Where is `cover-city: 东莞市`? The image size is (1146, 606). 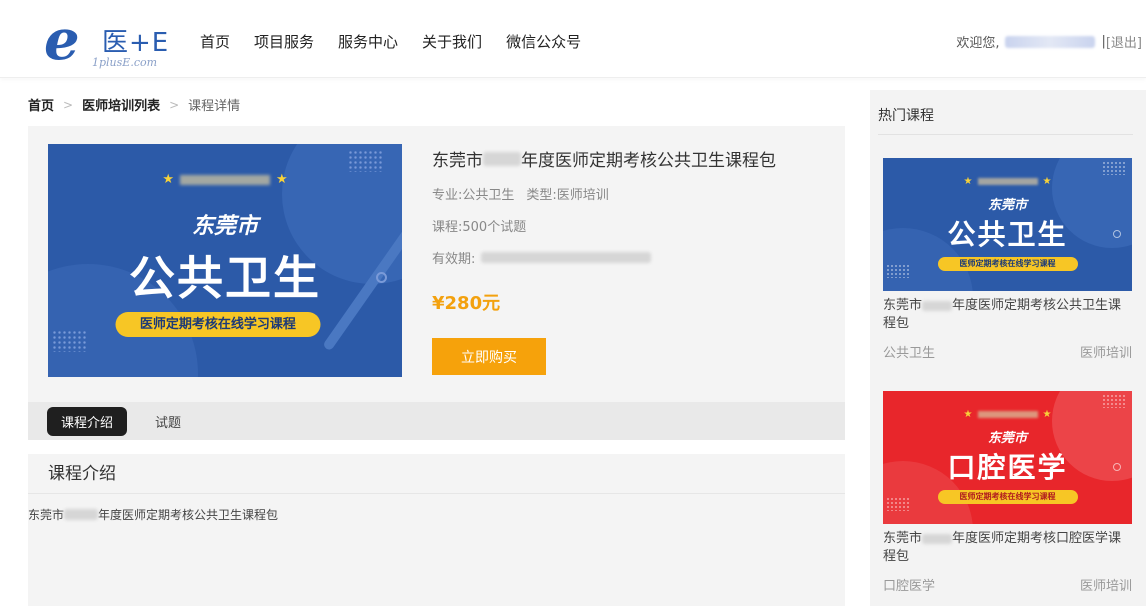
cover-city: 东莞市 is located at coordinates (224, 226).